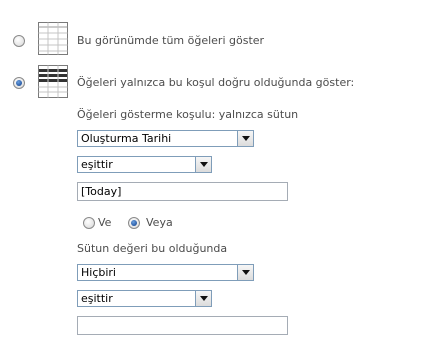  Describe the element at coordinates (159, 222) in the screenshot. I see `or-label: Veya` at that location.